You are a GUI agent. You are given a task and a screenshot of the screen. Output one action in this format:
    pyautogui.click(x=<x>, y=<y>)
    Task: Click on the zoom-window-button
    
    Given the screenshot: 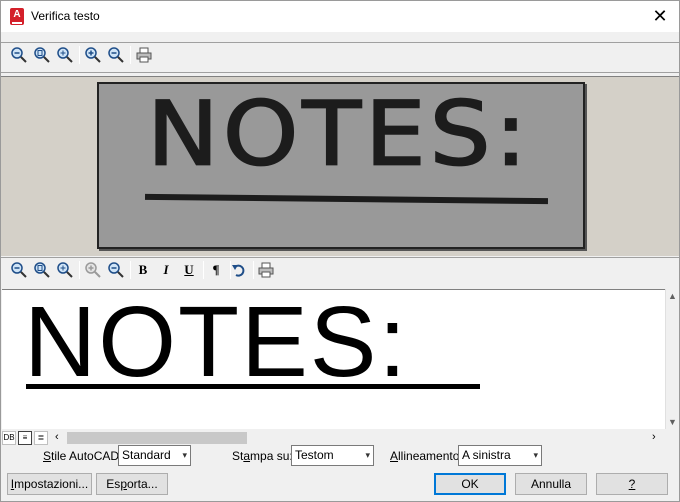 What is the action you would take?
    pyautogui.click(x=65, y=55)
    